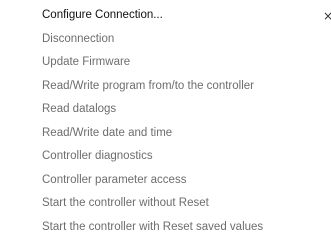 This screenshot has height=240, width=331. Describe the element at coordinates (165, 110) in the screenshot. I see `menu-item-read-datalogs: Read datalogs` at that location.